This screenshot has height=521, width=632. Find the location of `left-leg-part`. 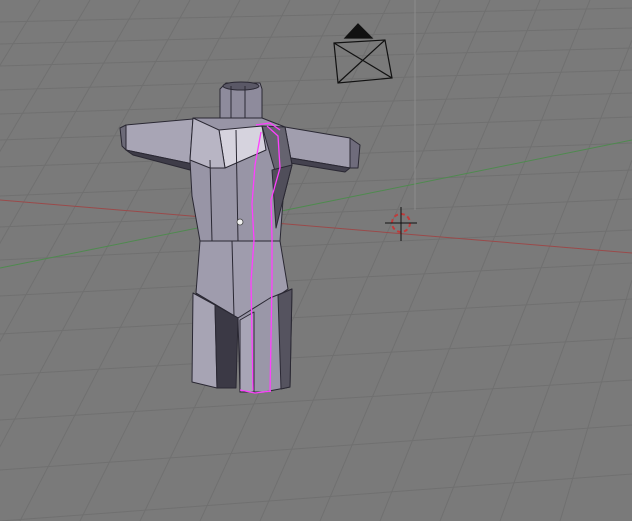

left-leg-part is located at coordinates (204, 340).